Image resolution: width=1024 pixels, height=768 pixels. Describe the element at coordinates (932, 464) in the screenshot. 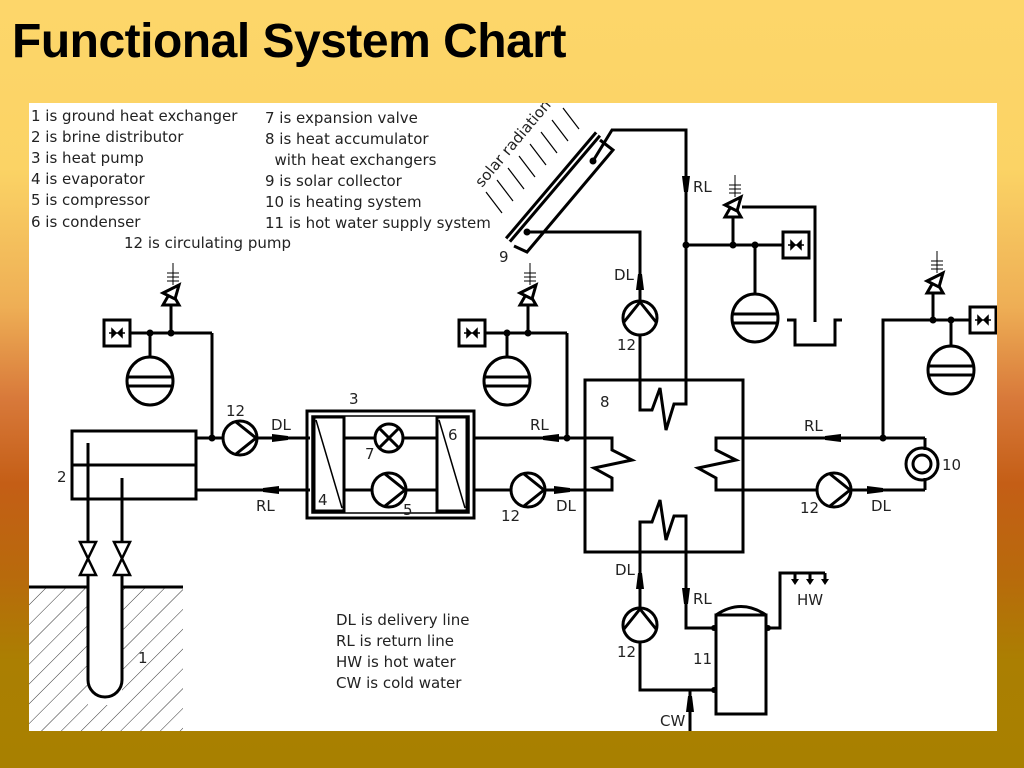

I see `heating-system: 10` at that location.